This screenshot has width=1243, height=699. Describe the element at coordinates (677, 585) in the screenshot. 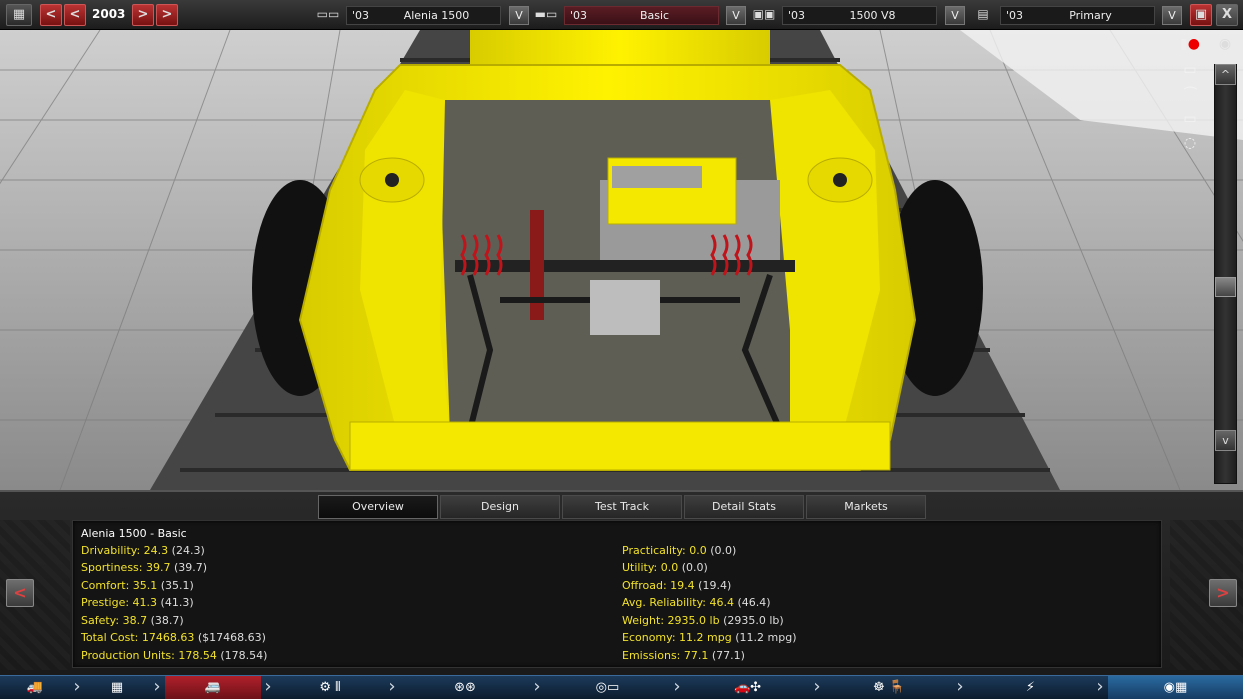

I see `stat-offroad: Offroad: 19.4 (19.4)` at that location.